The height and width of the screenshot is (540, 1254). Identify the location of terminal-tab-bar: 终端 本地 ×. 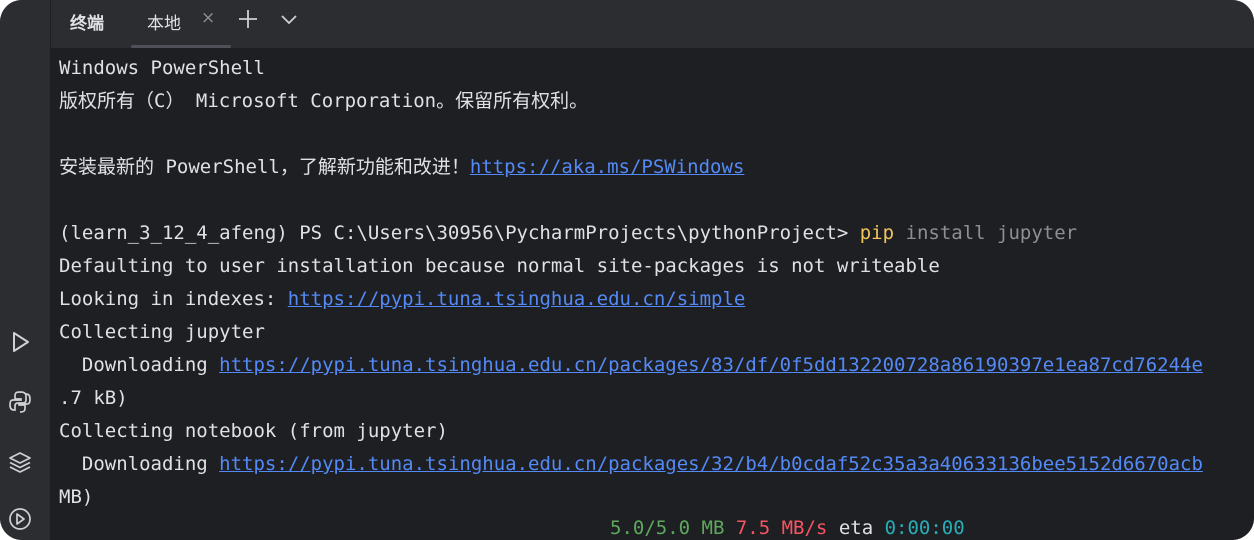
(652, 24).